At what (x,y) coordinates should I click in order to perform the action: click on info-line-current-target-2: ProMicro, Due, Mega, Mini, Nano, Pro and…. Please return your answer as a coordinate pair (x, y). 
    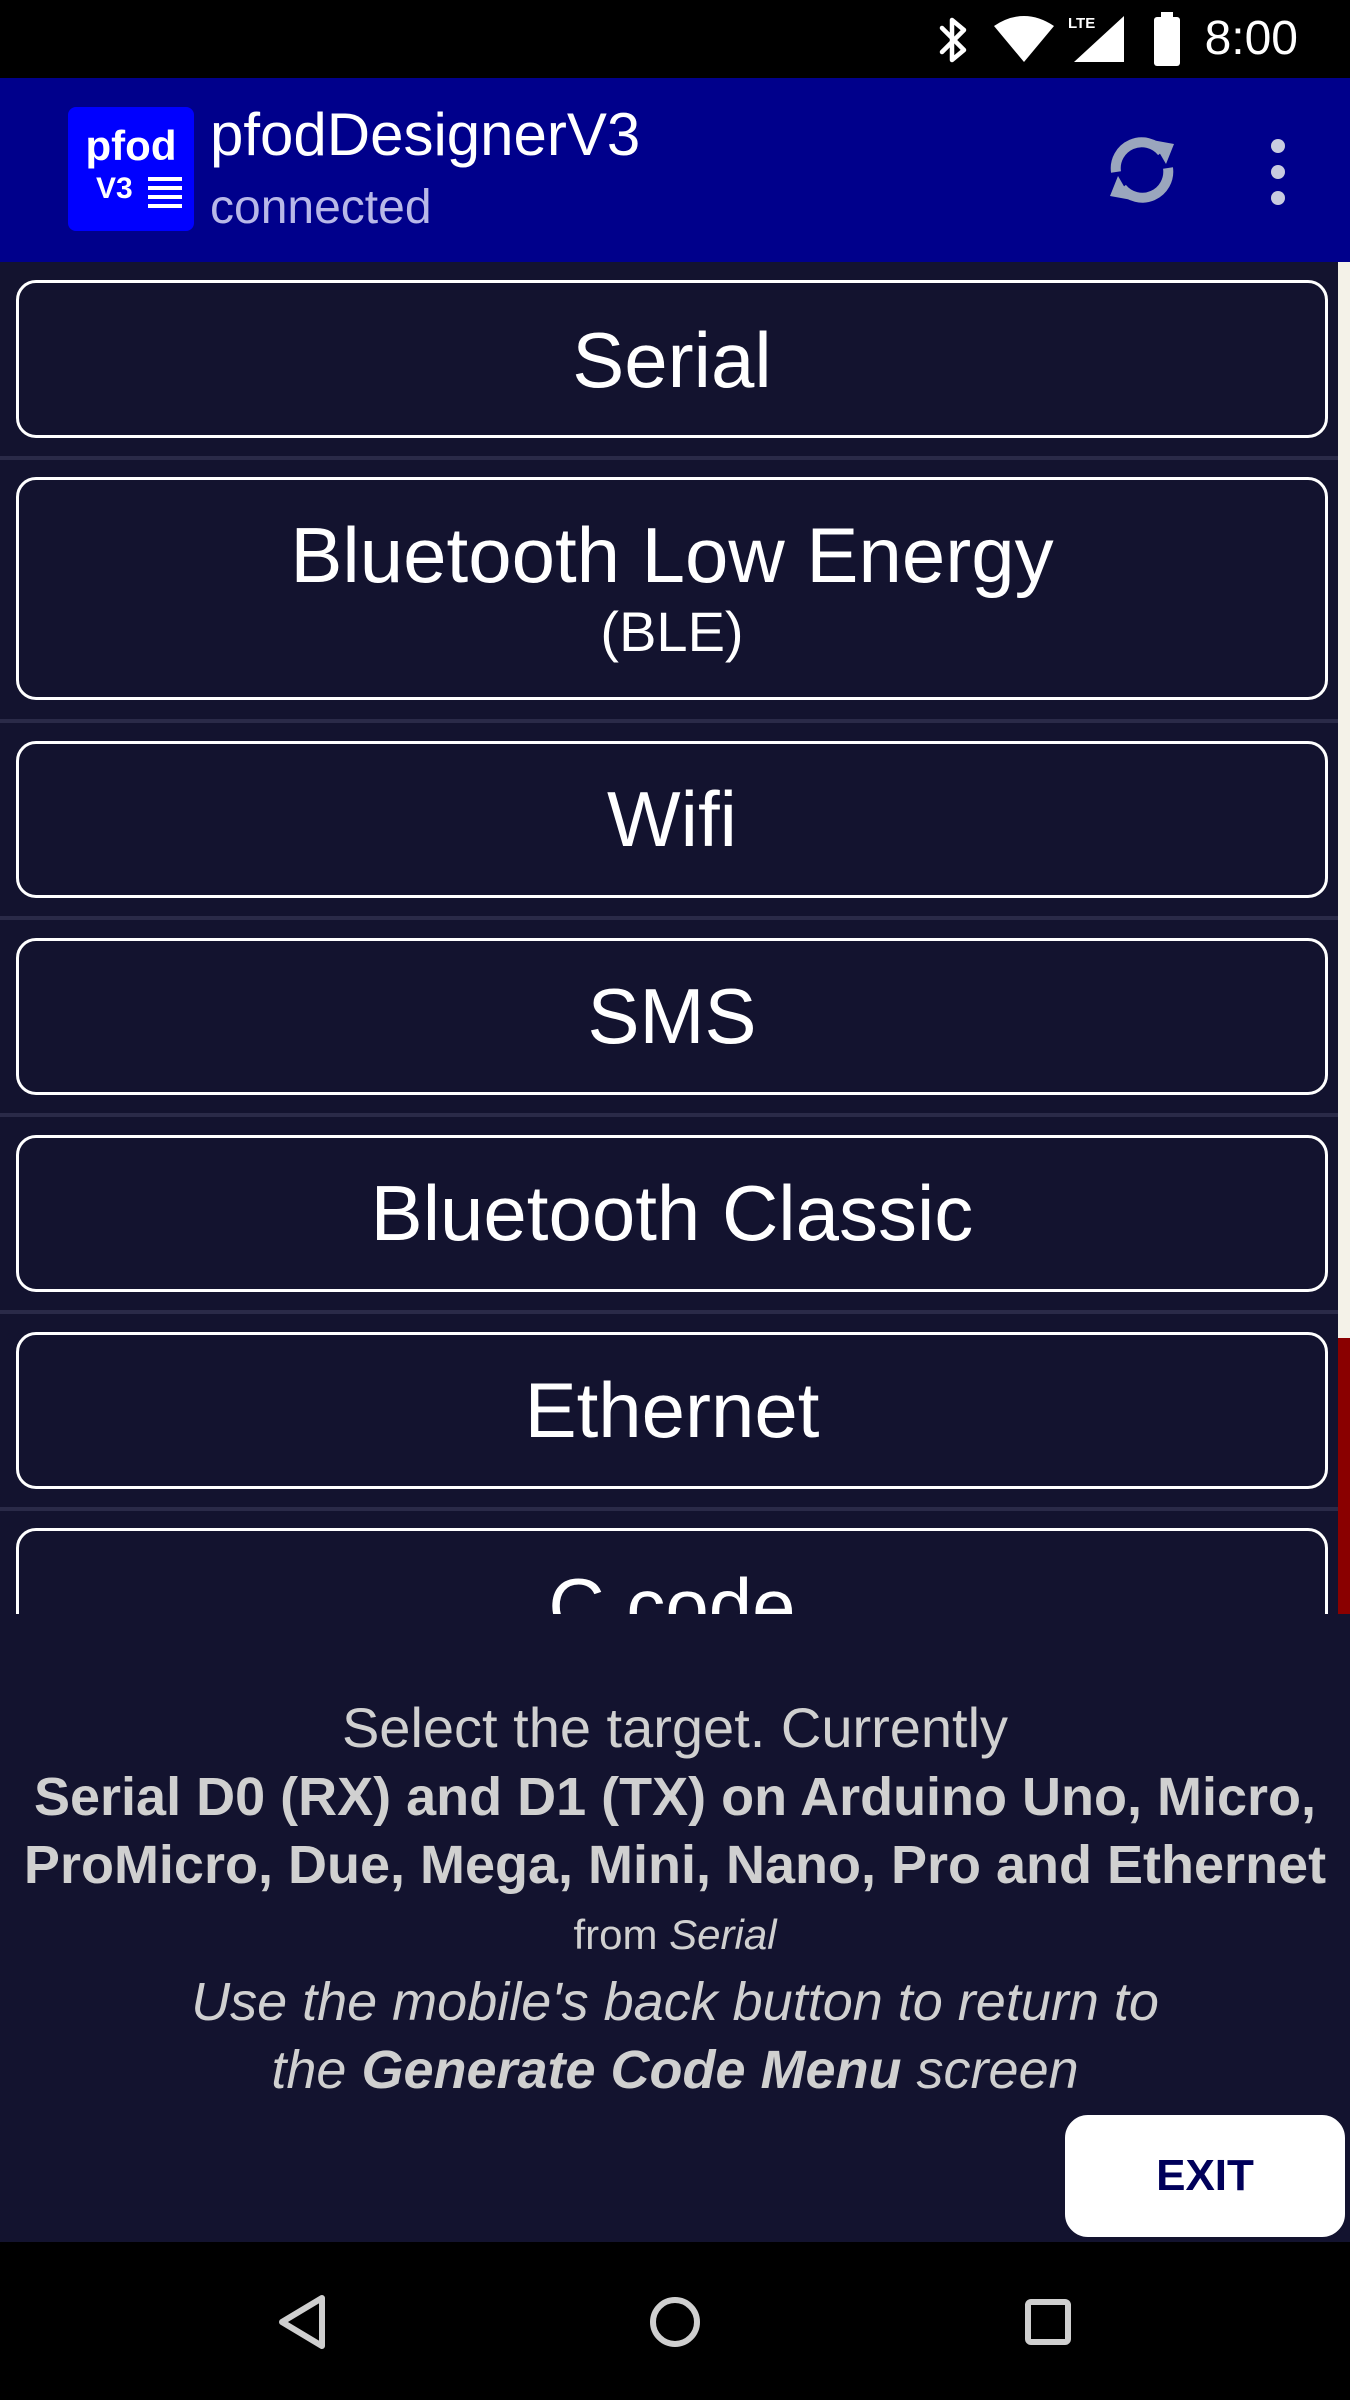
    Looking at the image, I should click on (675, 1865).